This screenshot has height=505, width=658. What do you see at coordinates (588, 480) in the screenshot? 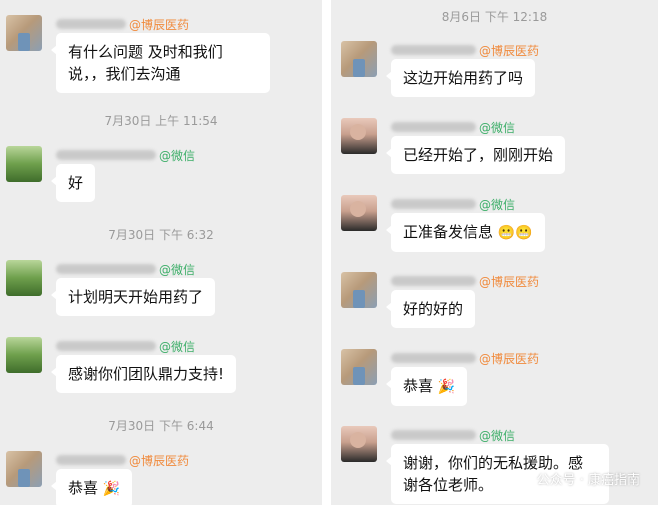
I see `source-watermark: 公众号 · 康癌指南` at bounding box center [588, 480].